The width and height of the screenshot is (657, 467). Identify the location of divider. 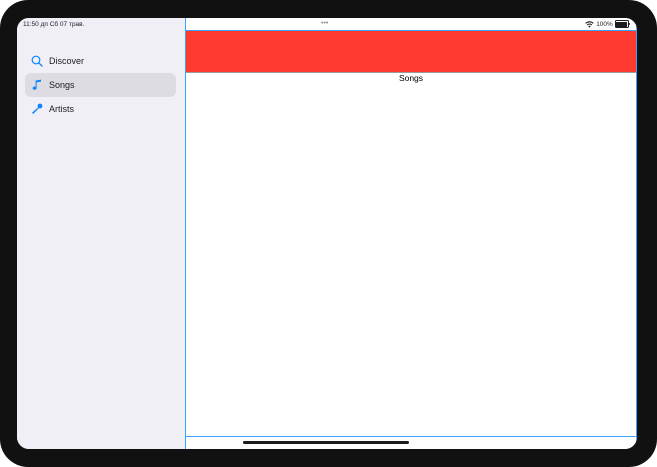
(411, 436).